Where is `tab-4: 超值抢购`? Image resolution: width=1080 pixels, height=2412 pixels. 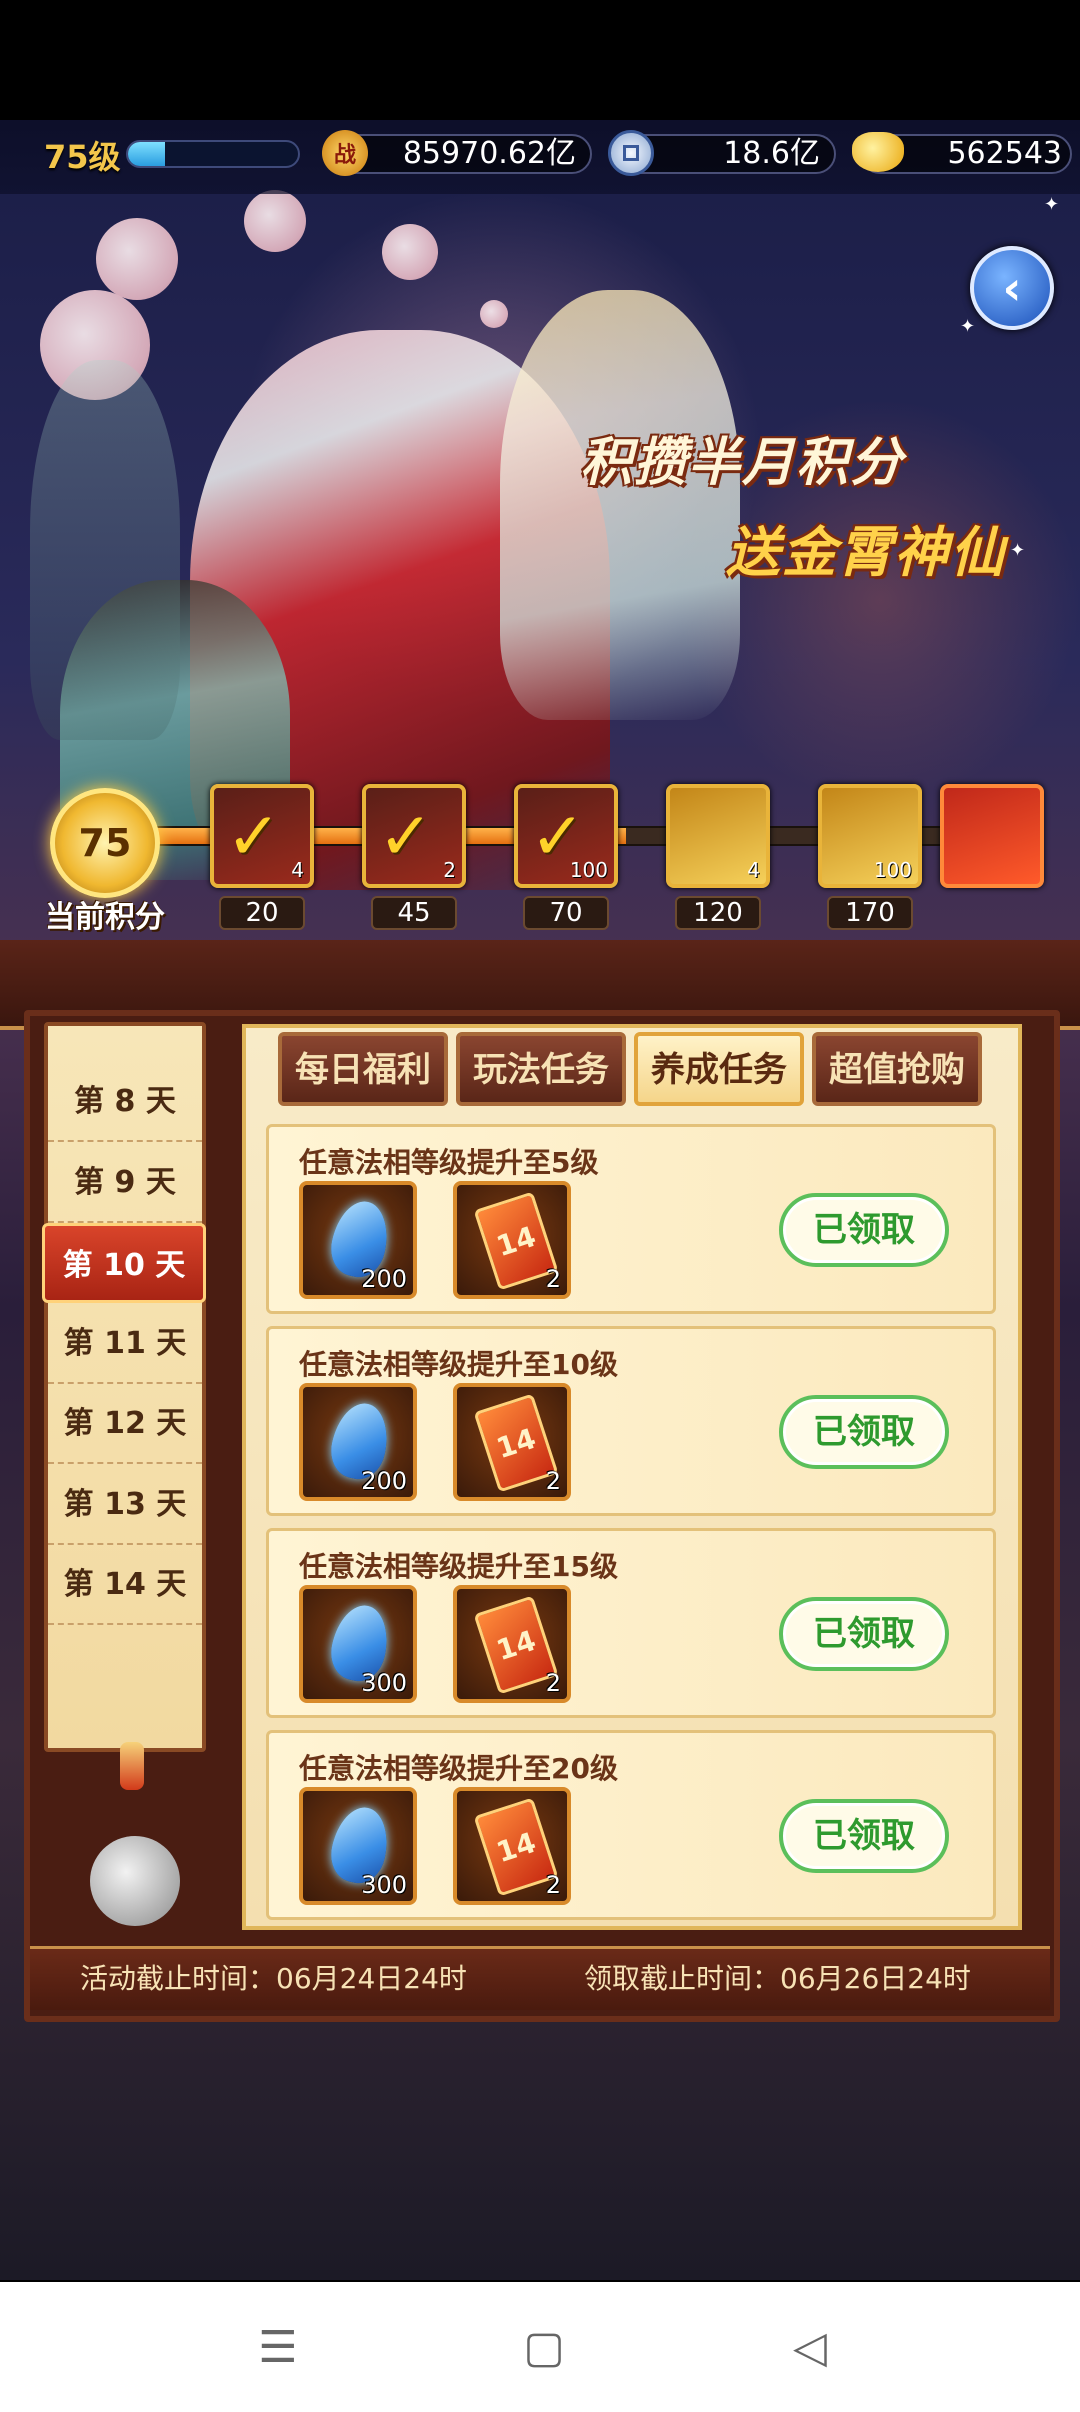
tab-4: 超值抢购 is located at coordinates (897, 1069).